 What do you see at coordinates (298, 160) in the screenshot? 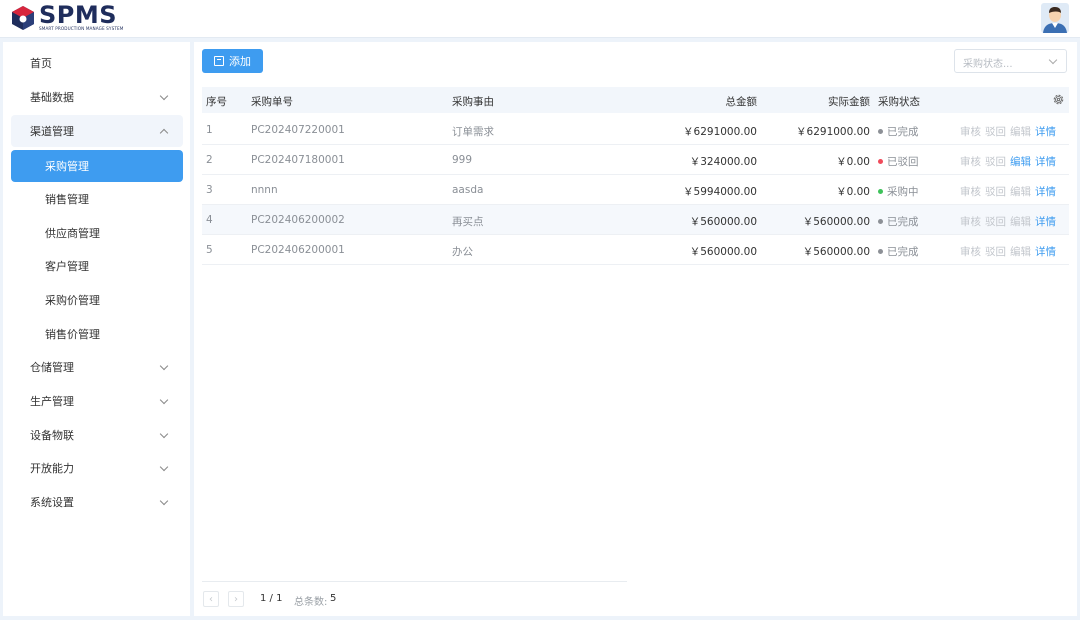
I see `cell-order-no: PC202407180001` at bounding box center [298, 160].